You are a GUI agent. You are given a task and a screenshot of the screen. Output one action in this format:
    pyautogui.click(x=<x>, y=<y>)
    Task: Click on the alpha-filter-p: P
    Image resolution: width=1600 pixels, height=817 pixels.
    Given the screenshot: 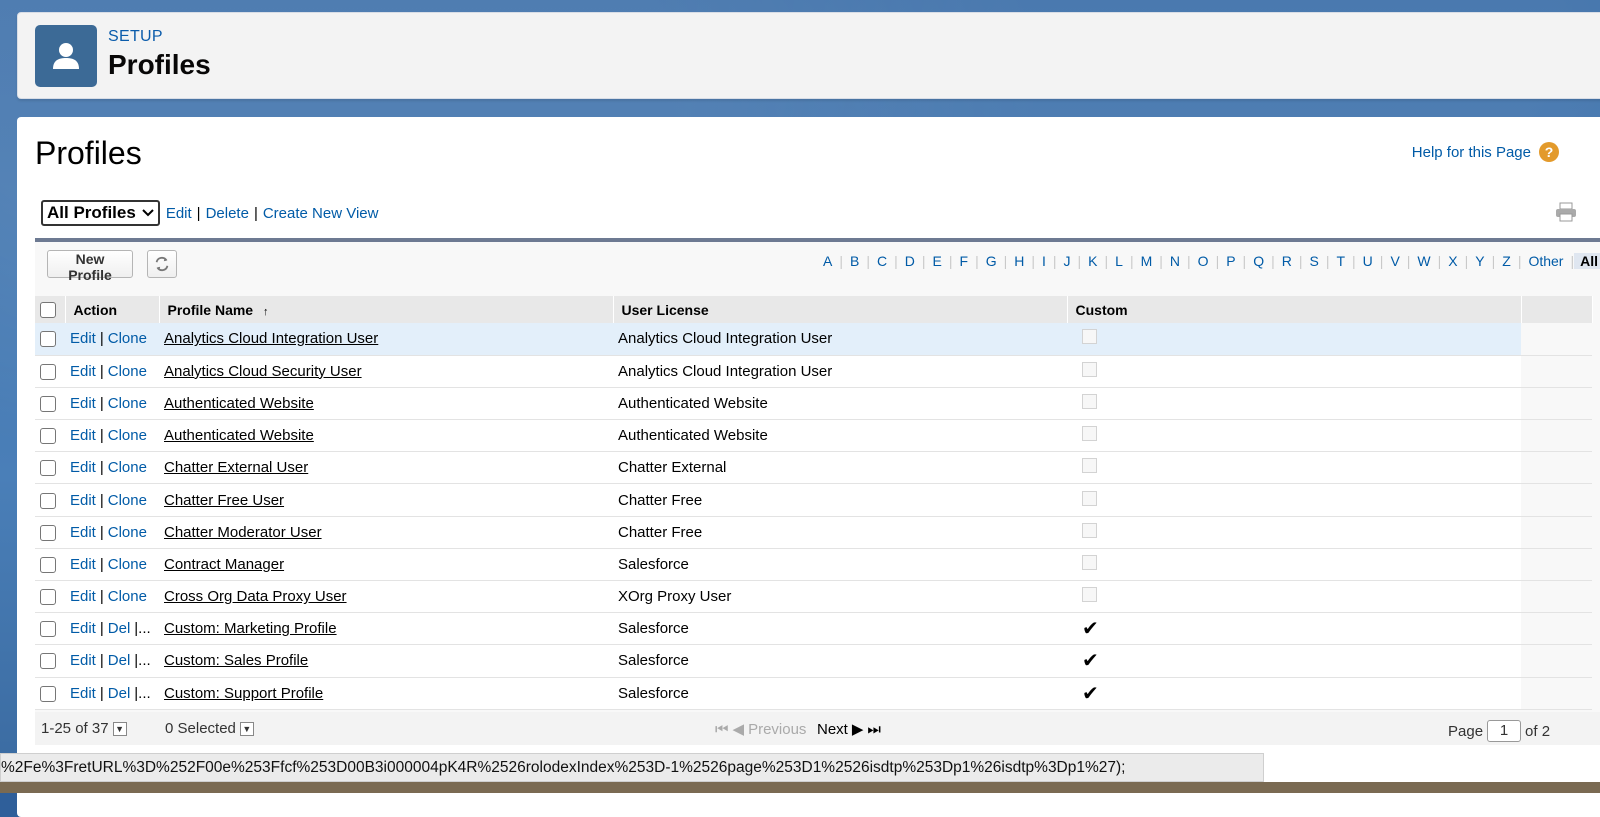 What is the action you would take?
    pyautogui.click(x=1230, y=261)
    